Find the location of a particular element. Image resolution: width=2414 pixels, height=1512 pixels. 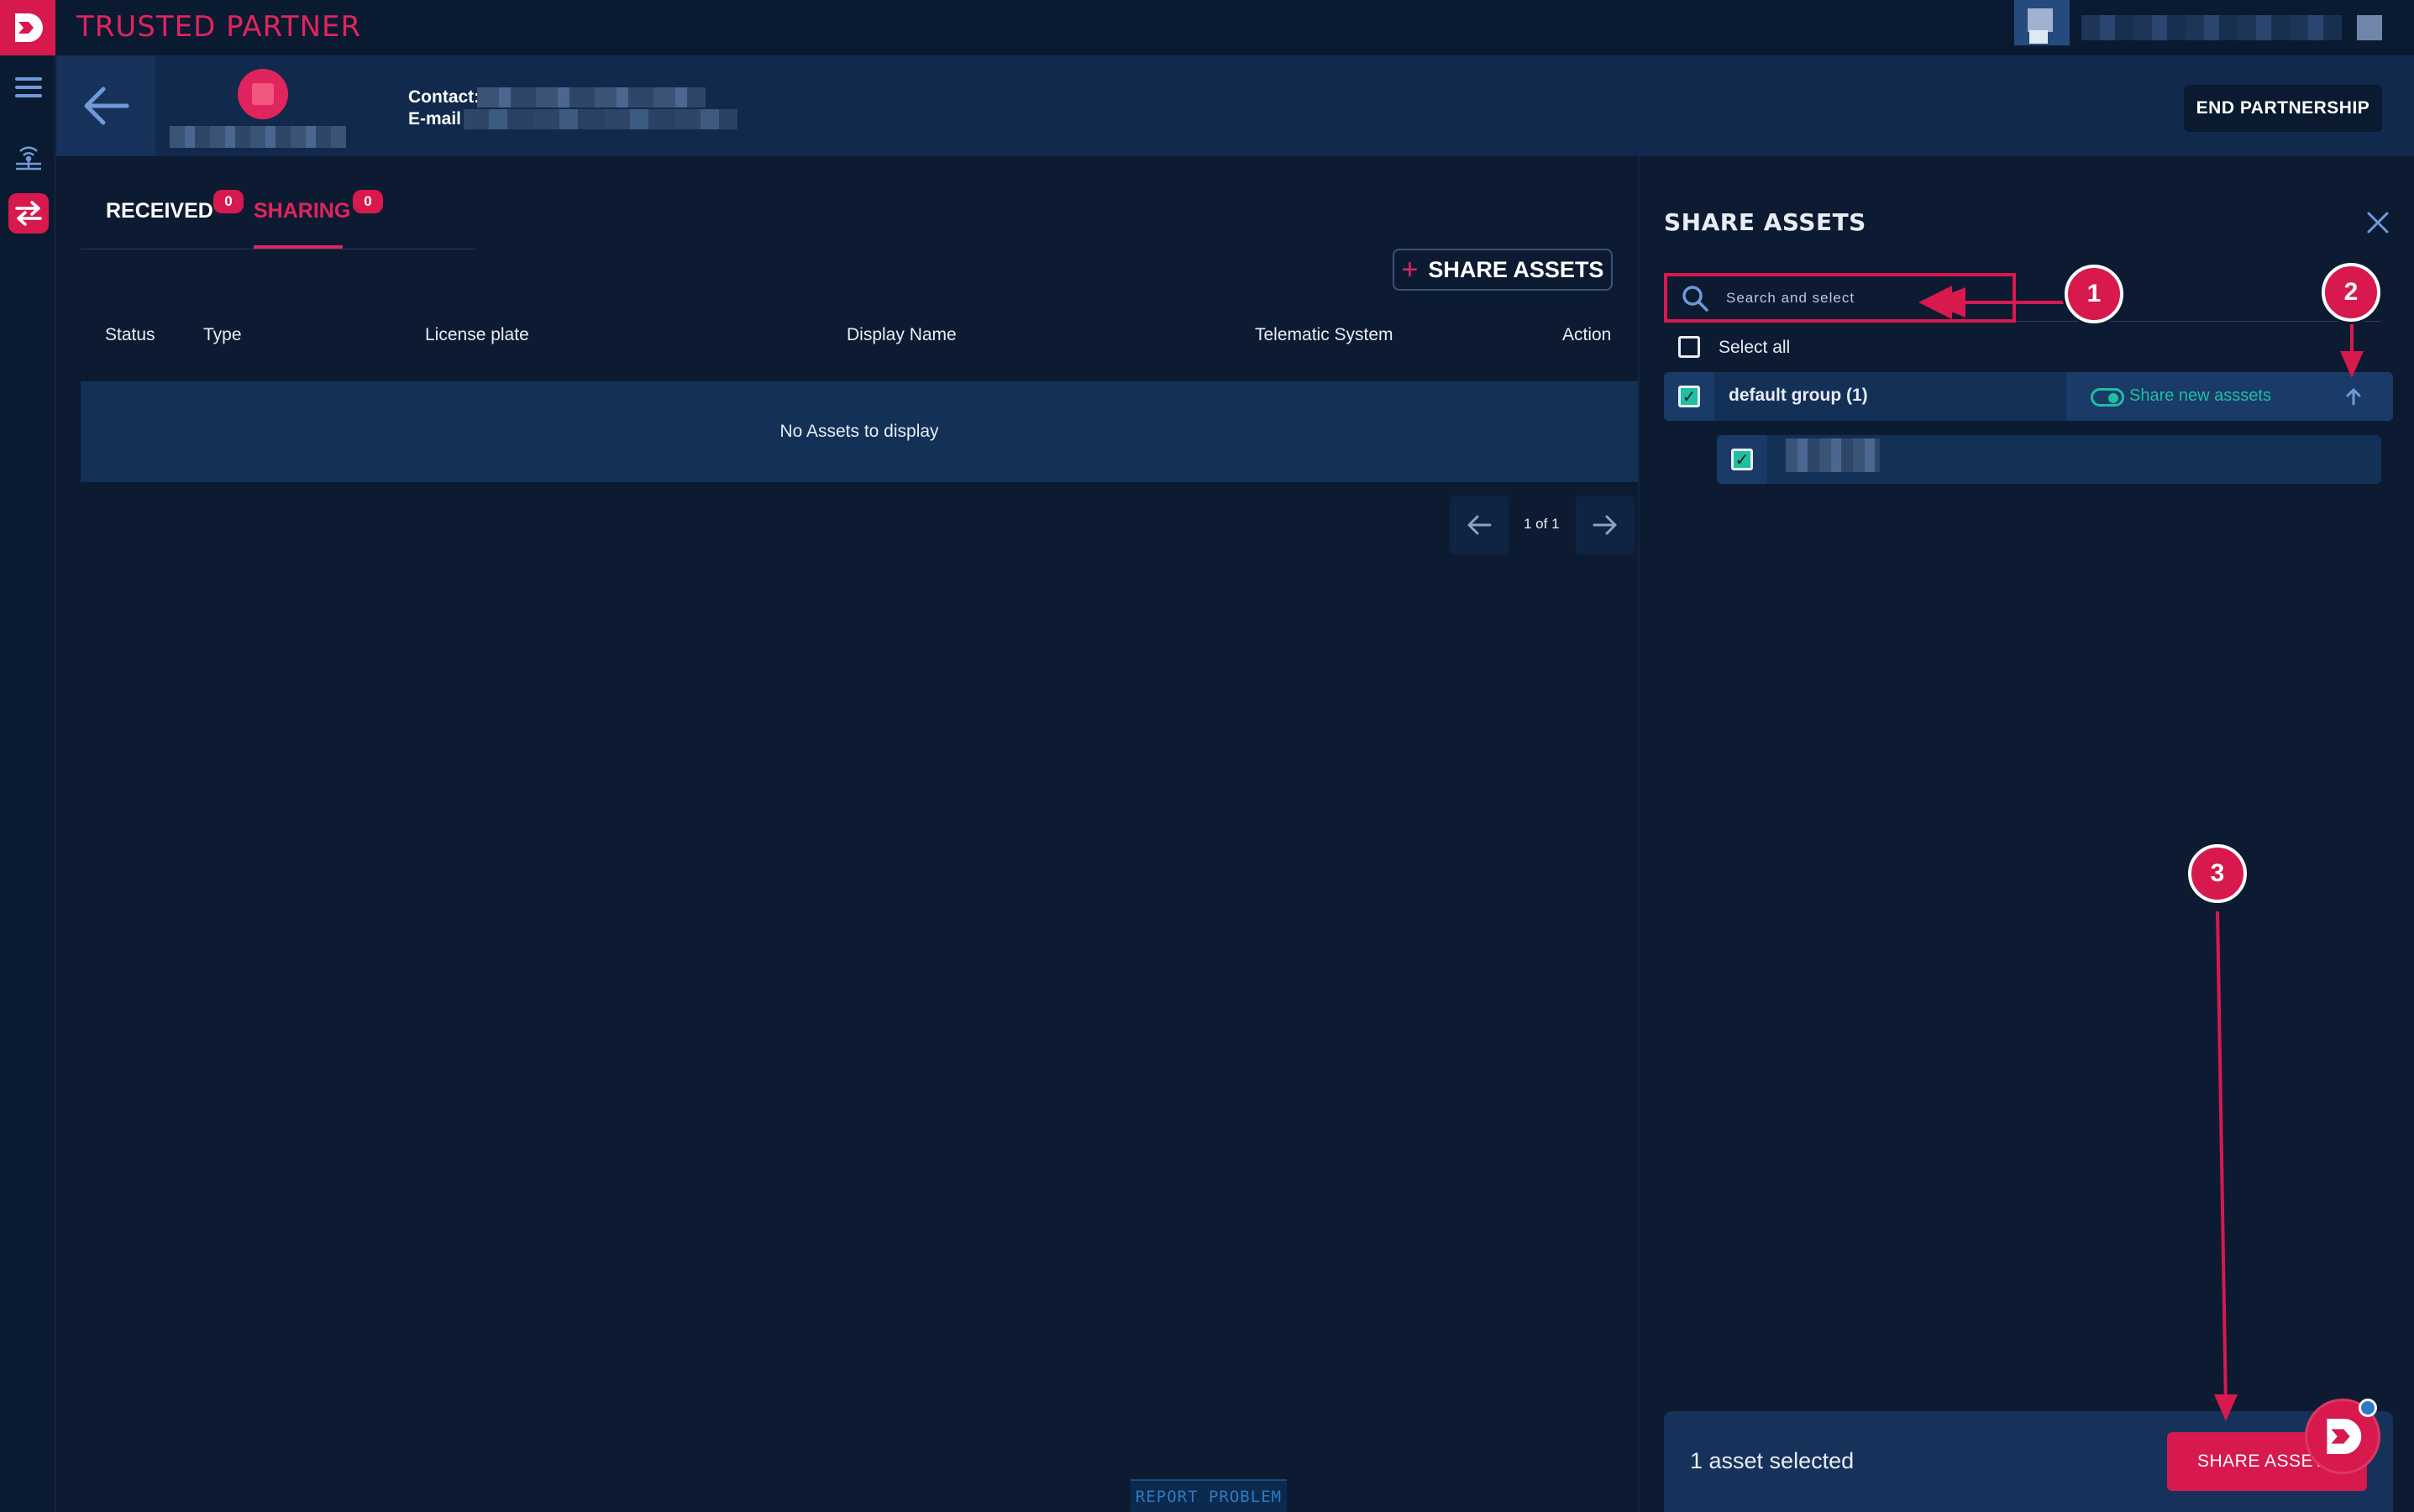

share-assets-button: + SHARE ASSETS is located at coordinates (1503, 270).